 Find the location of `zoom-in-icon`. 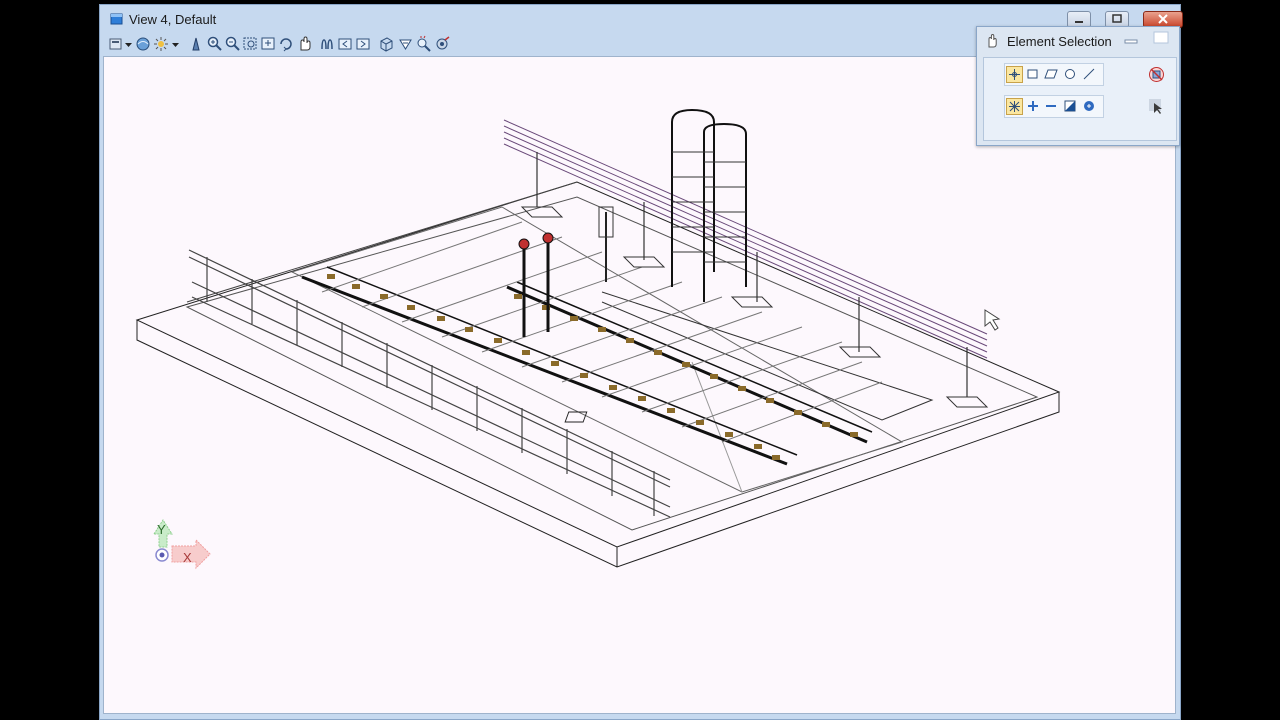

zoom-in-icon is located at coordinates (214, 44).